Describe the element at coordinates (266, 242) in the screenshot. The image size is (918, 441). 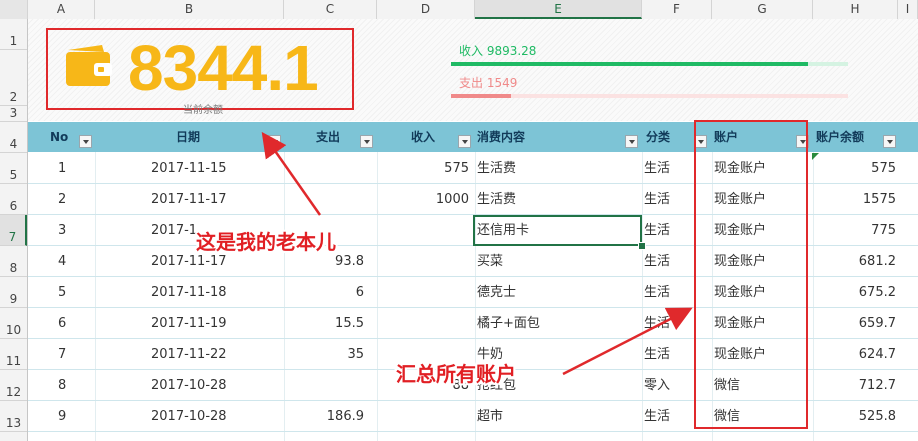
I see `callout-balance: 这是我的老本儿` at that location.